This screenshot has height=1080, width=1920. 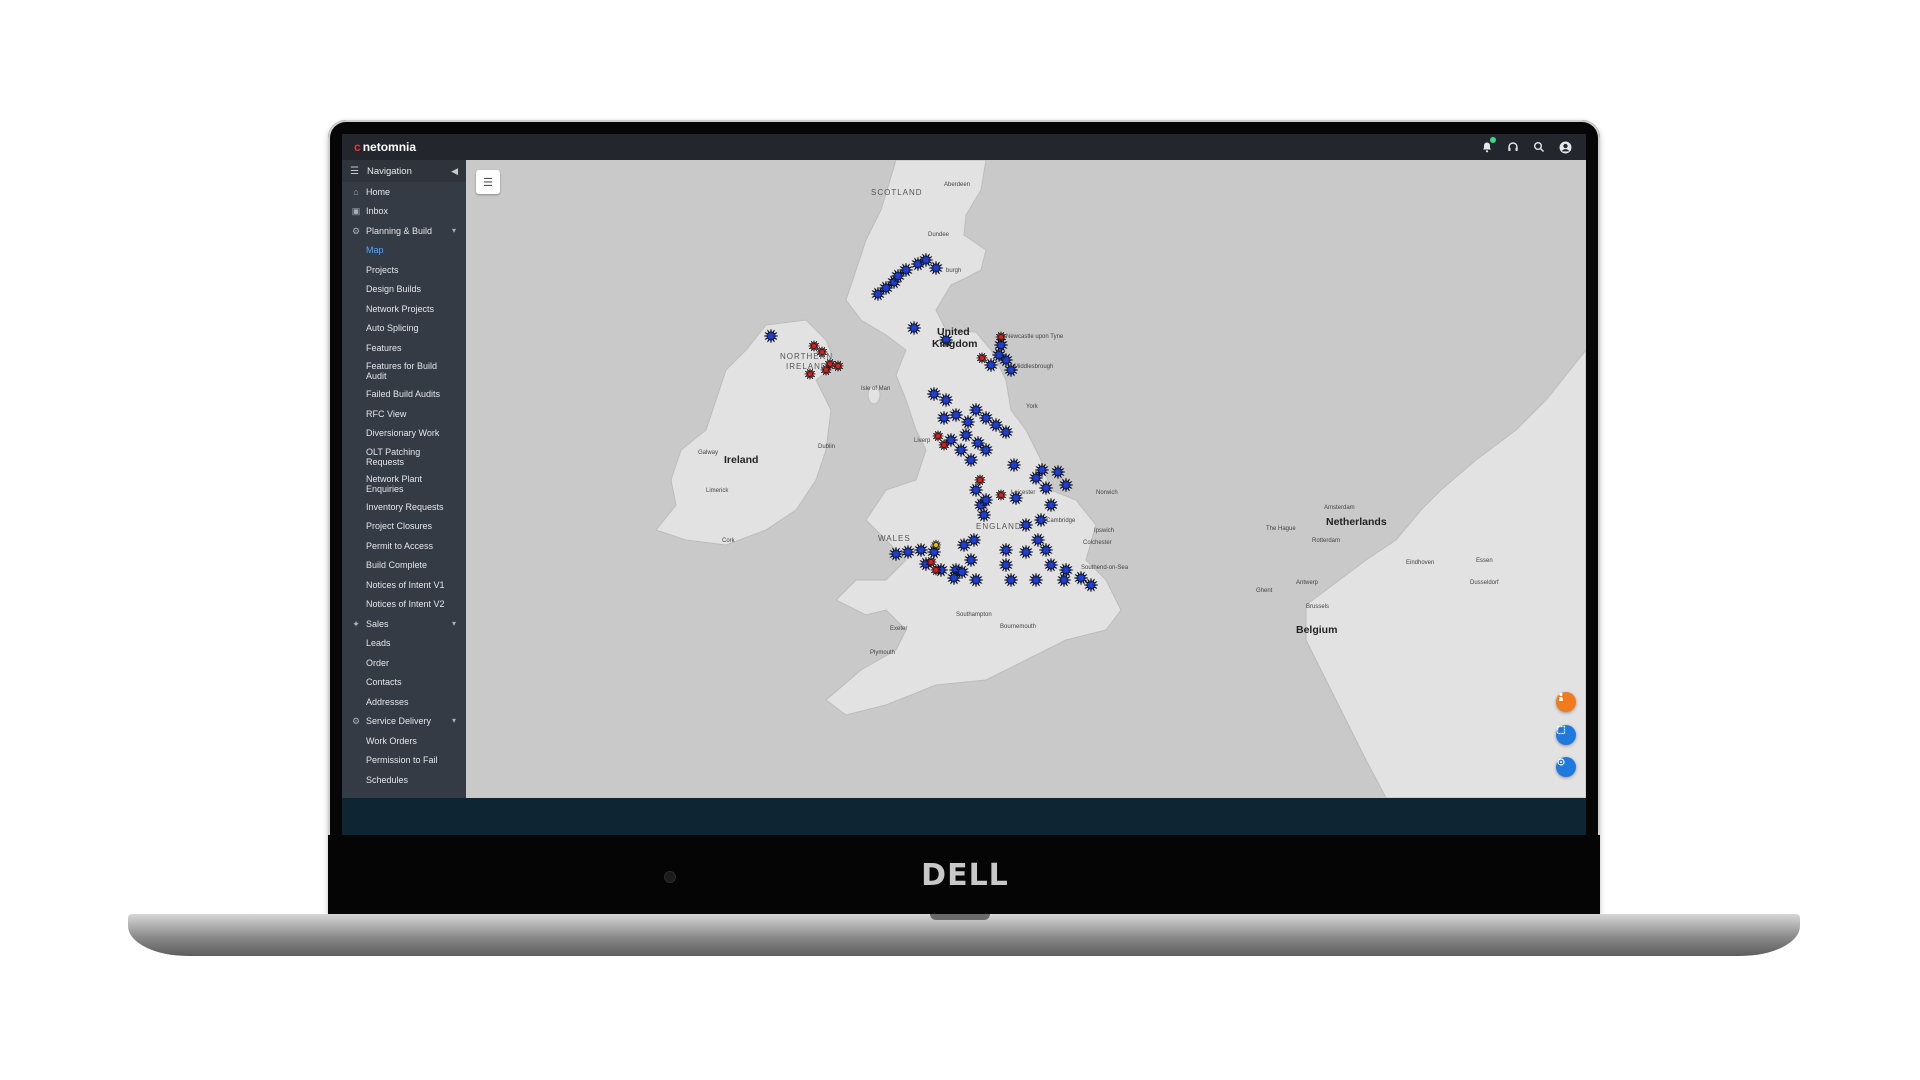 What do you see at coordinates (399, 721) in the screenshot?
I see `sidebar-item-label: Service Delivery` at bounding box center [399, 721].